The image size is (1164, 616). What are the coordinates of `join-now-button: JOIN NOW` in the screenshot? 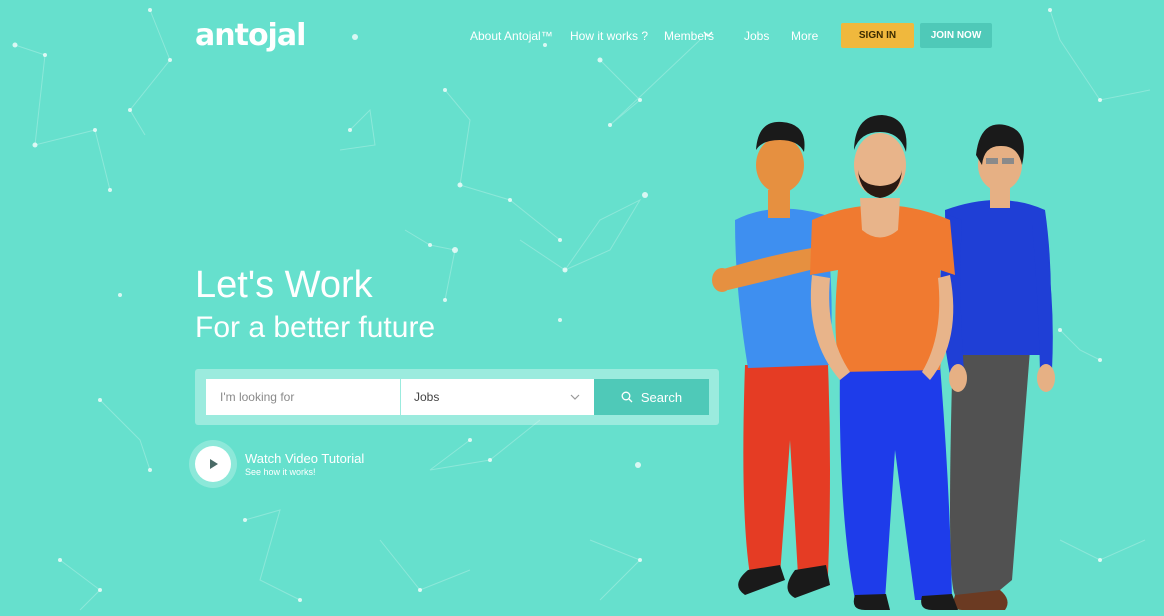 It's located at (956, 35).